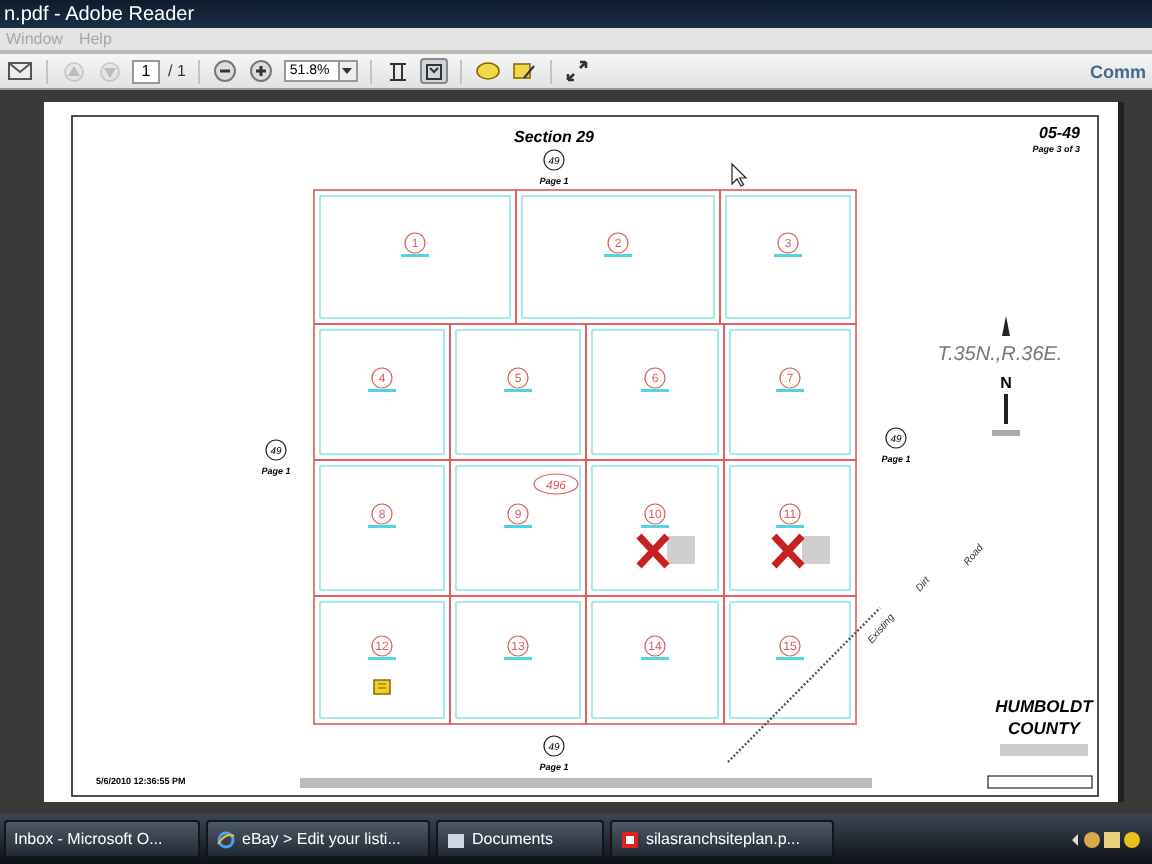  What do you see at coordinates (99, 14) in the screenshot?
I see `window-title: n.pdf - Adobe Reader` at bounding box center [99, 14].